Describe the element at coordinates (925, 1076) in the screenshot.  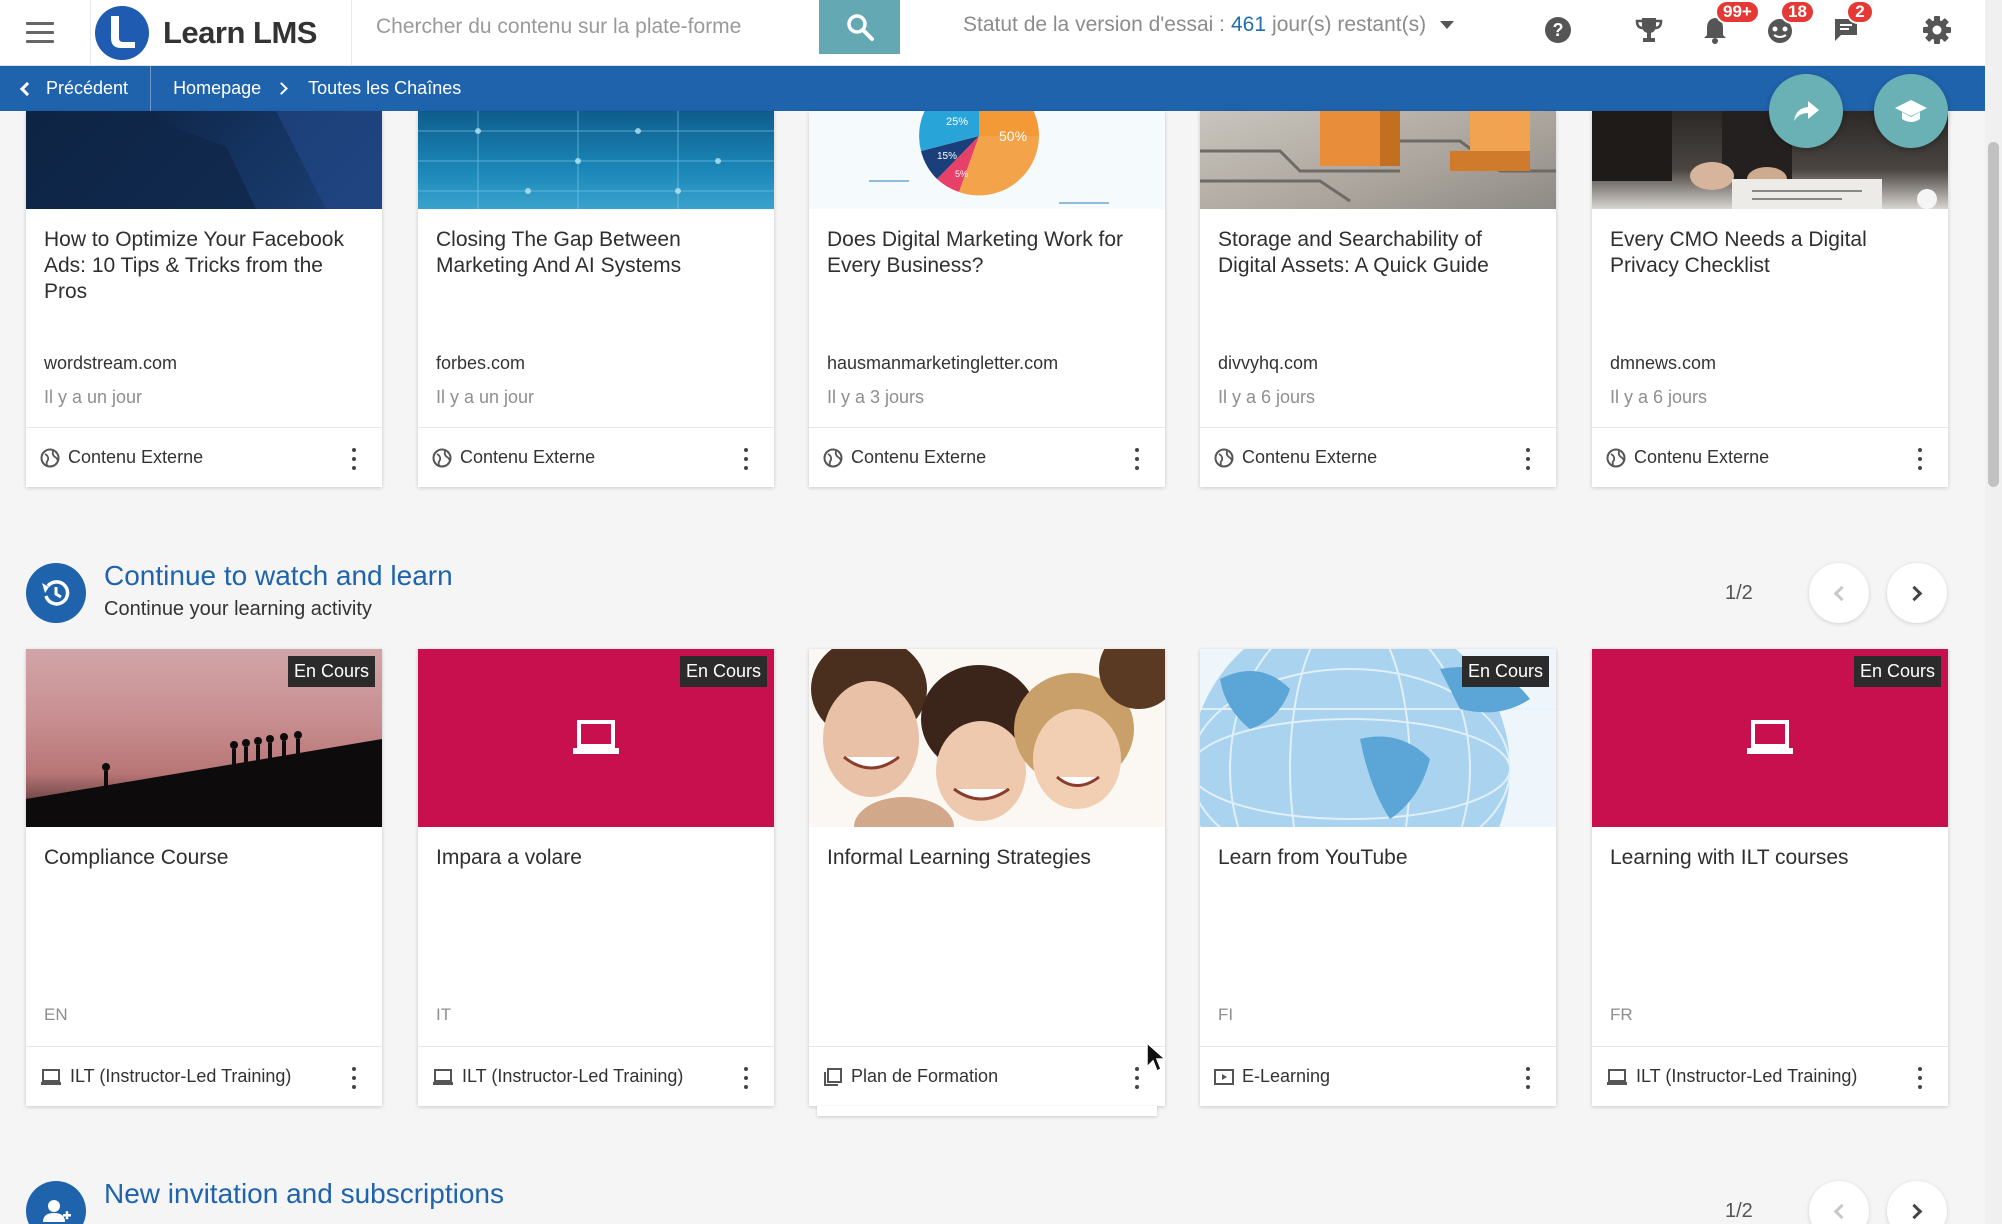
I see `card-type: Plan de Formation` at that location.